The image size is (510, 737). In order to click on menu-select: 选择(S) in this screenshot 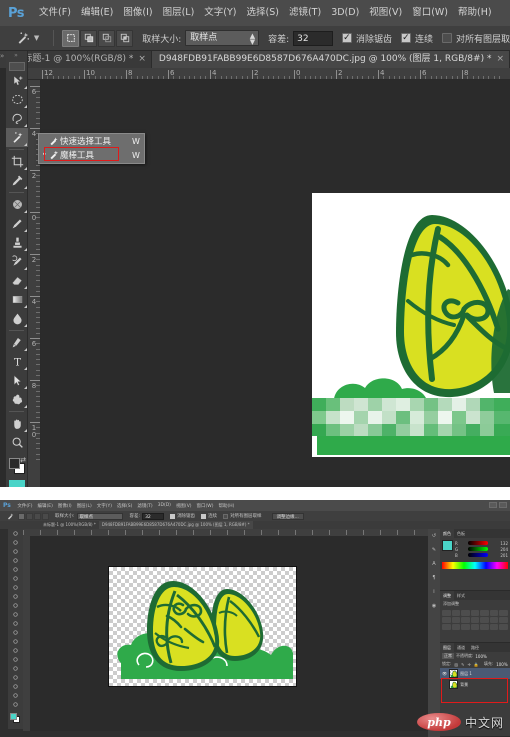, I will do `click(263, 13)`.